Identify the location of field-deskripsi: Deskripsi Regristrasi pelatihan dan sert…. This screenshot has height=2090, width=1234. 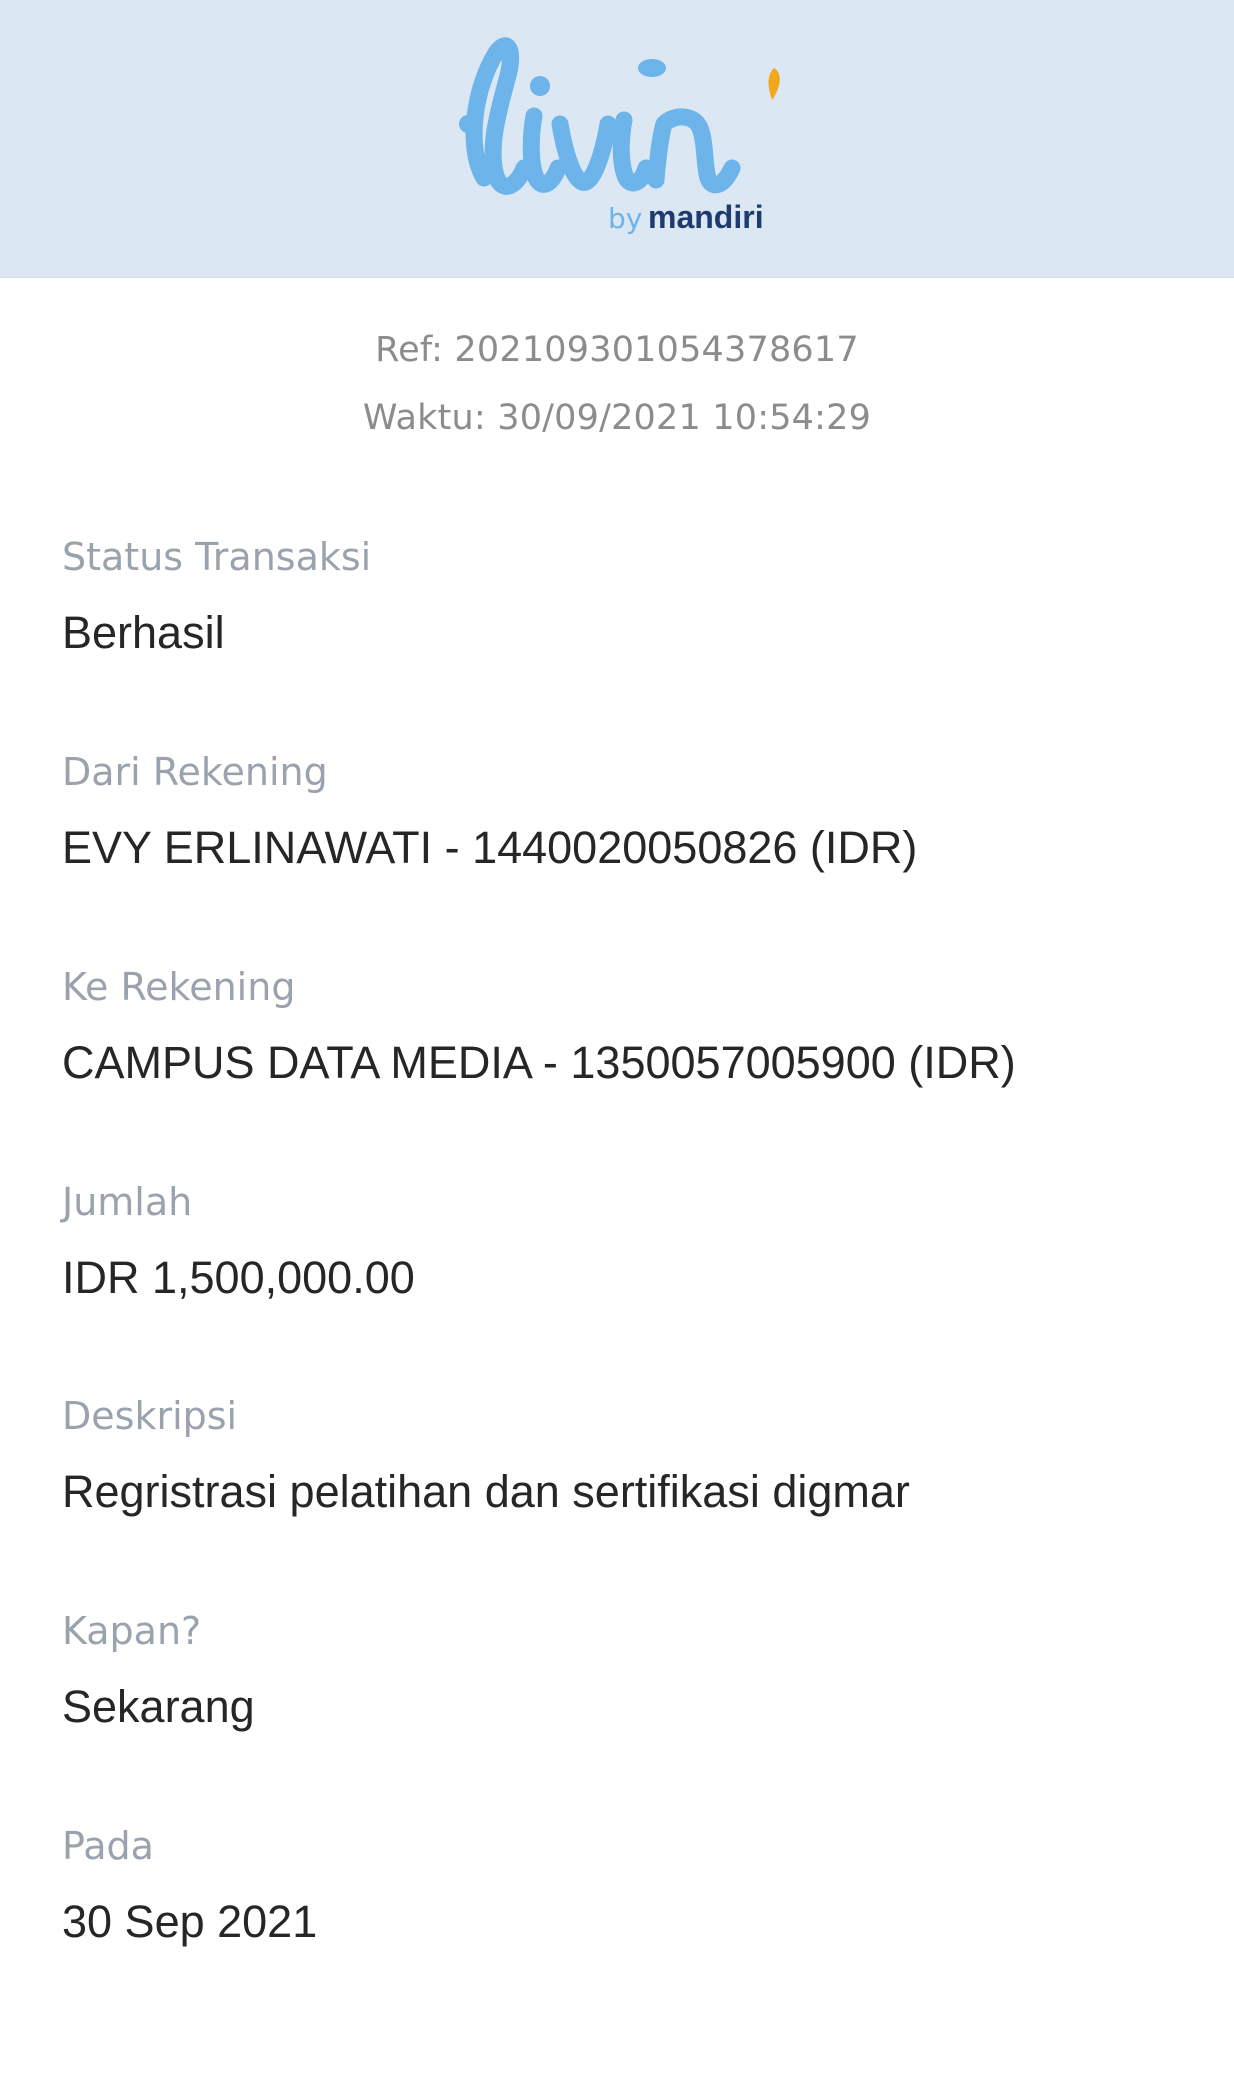
(617, 1454).